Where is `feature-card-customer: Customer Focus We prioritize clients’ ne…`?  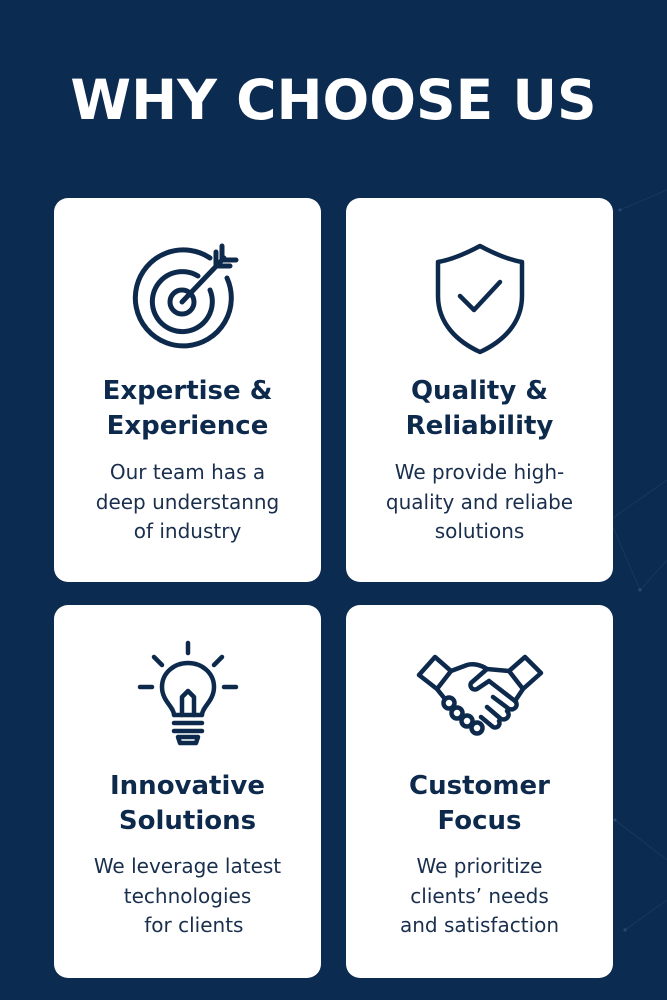 feature-card-customer: Customer Focus We prioritize clients’ ne… is located at coordinates (479, 791).